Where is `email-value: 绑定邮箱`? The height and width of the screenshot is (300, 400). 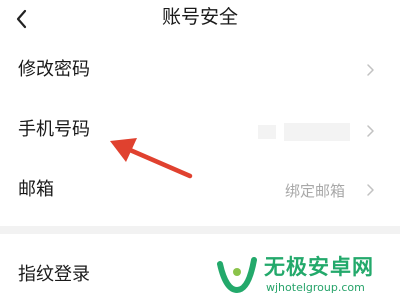 email-value: 绑定邮箱 is located at coordinates (315, 191).